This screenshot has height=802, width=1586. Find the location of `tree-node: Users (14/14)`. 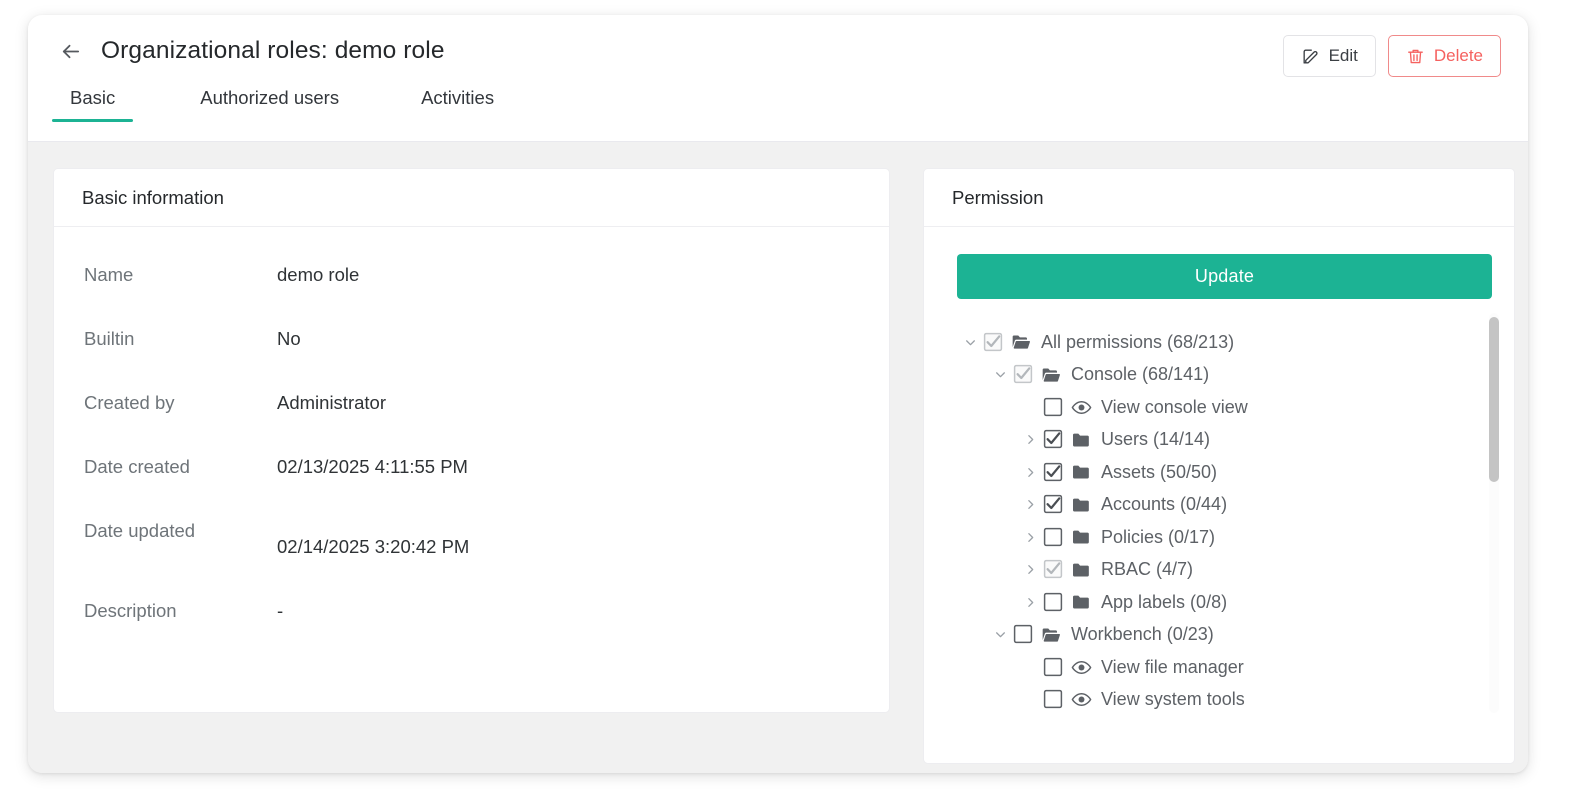

tree-node: Users (14/14) is located at coordinates (1224, 440).